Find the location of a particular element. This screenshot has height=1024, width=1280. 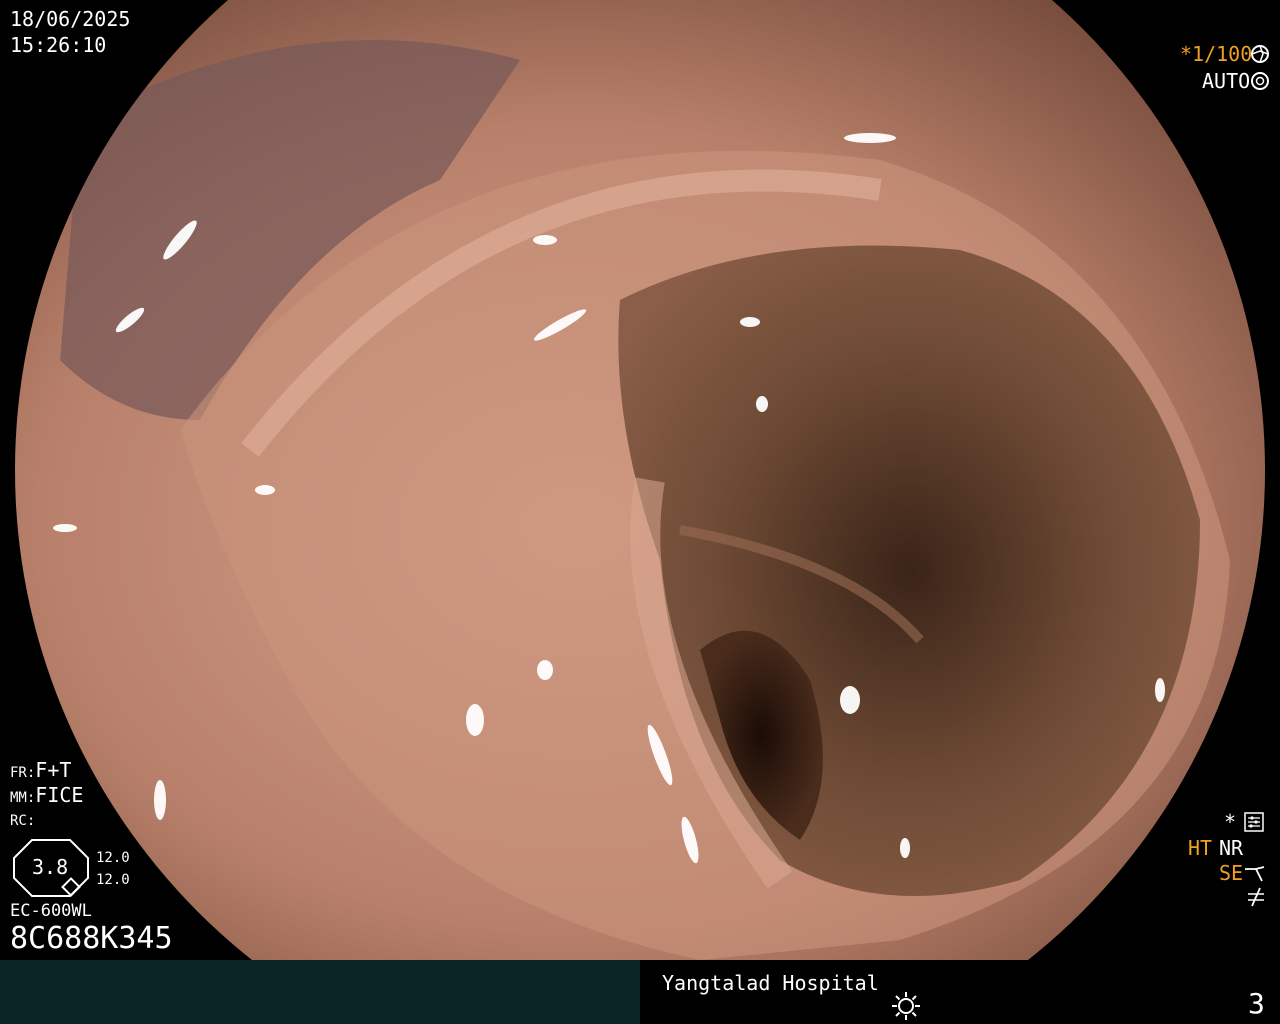

zoom-value: 3.8 is located at coordinates (50, 867).